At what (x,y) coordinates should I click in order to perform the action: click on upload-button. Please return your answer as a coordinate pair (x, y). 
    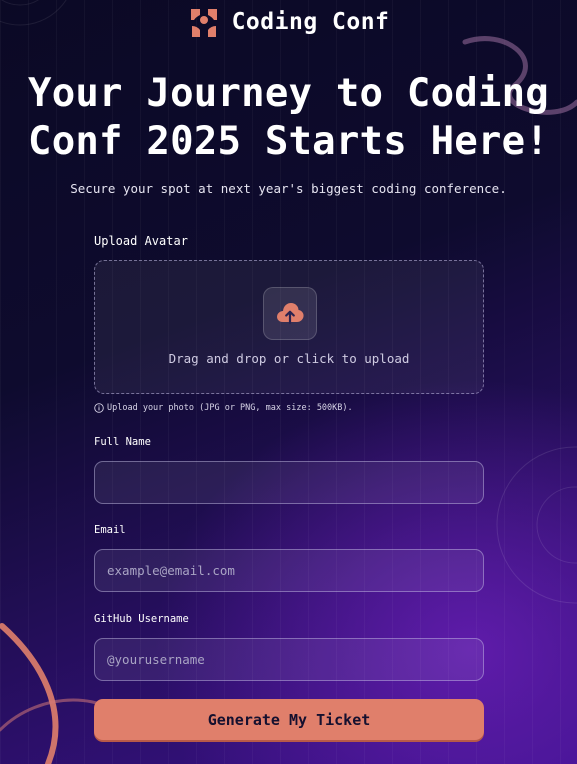
    Looking at the image, I should click on (290, 313).